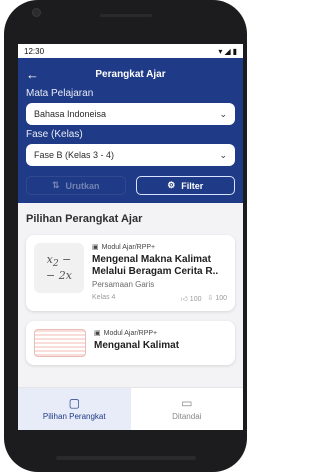 This screenshot has width=320, height=472. Describe the element at coordinates (60, 343) in the screenshot. I see `document-thumbnail` at that location.